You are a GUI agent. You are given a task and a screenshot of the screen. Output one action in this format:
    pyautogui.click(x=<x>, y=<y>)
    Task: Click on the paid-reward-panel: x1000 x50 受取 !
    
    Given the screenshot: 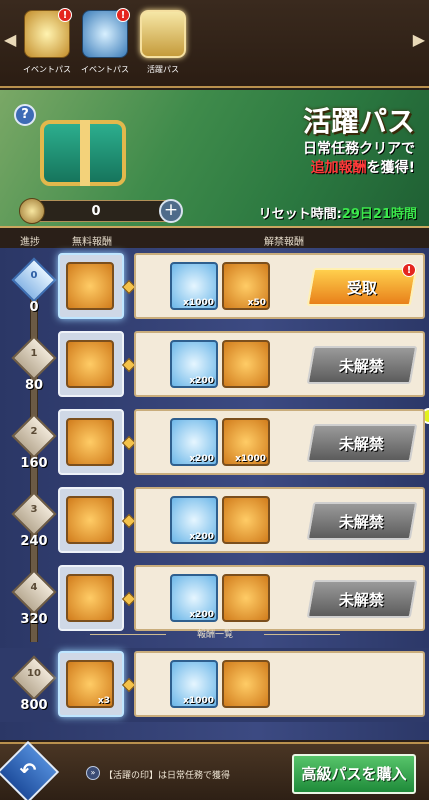 What is the action you would take?
    pyautogui.click(x=279, y=286)
    